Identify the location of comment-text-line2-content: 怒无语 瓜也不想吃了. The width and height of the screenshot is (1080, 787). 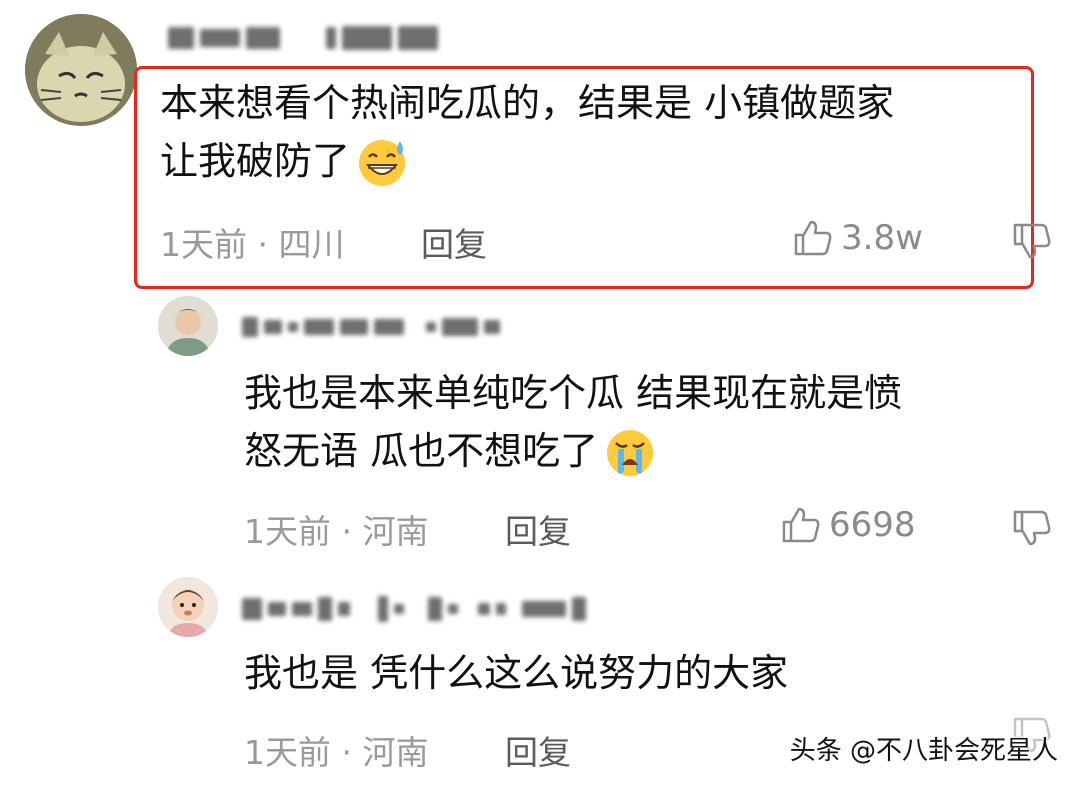
(421, 451).